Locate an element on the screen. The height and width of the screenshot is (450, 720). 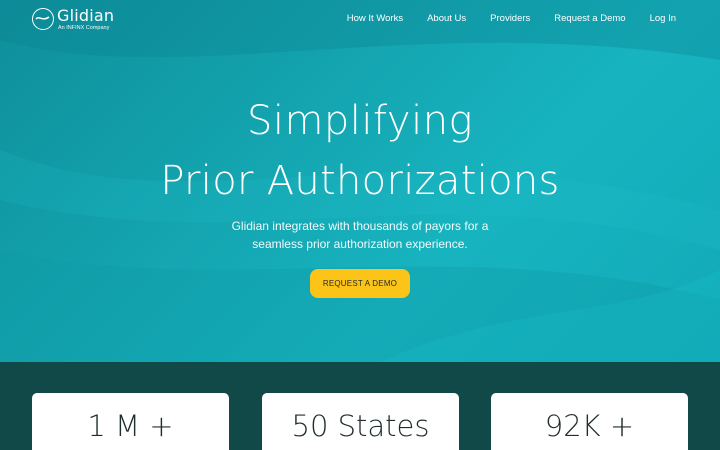
stat-card-3: 92K + is located at coordinates (589, 421).